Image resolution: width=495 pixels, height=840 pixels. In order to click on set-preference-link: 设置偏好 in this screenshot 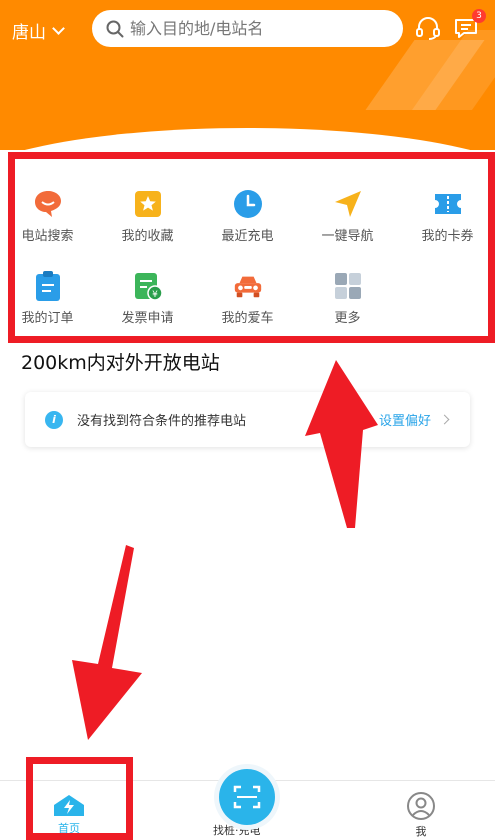, I will do `click(414, 419)`.